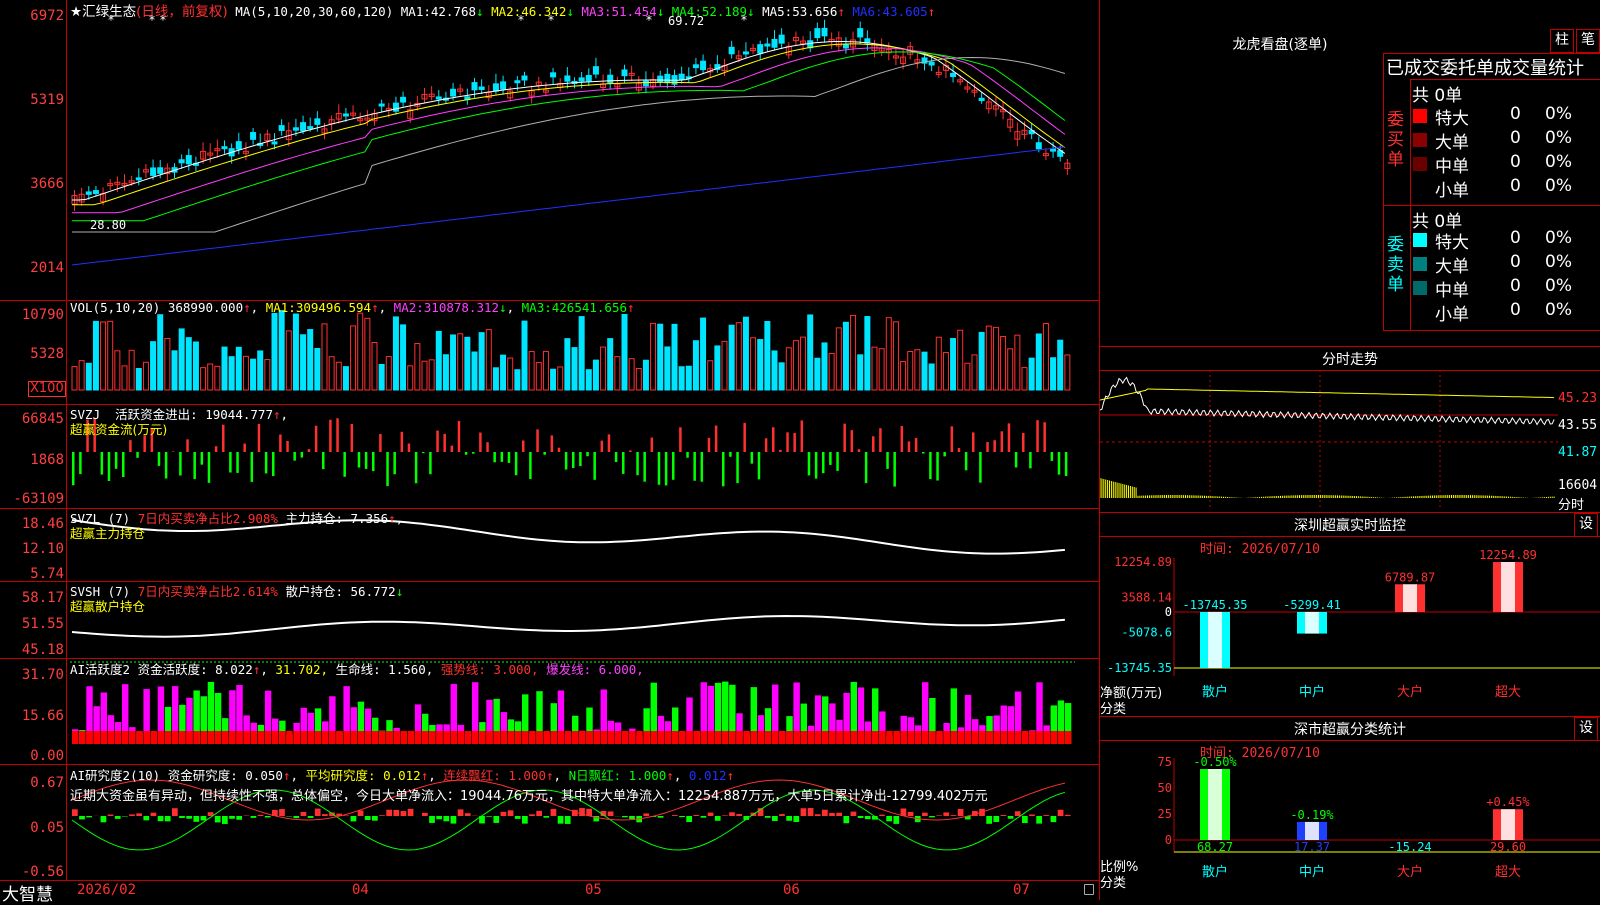 The width and height of the screenshot is (1600, 905). I want to click on buy-row-swatch, so click(1420, 116).